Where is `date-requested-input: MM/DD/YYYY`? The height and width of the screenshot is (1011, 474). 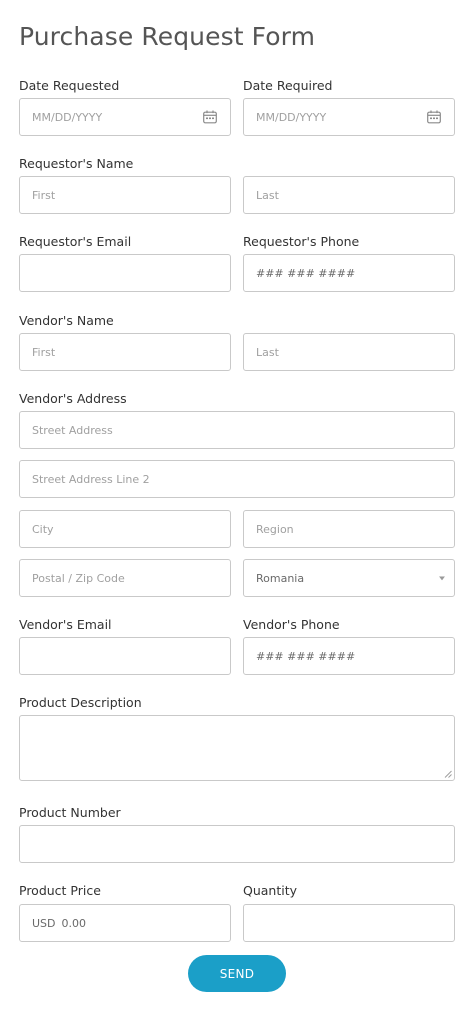 date-requested-input: MM/DD/YYYY is located at coordinates (125, 117).